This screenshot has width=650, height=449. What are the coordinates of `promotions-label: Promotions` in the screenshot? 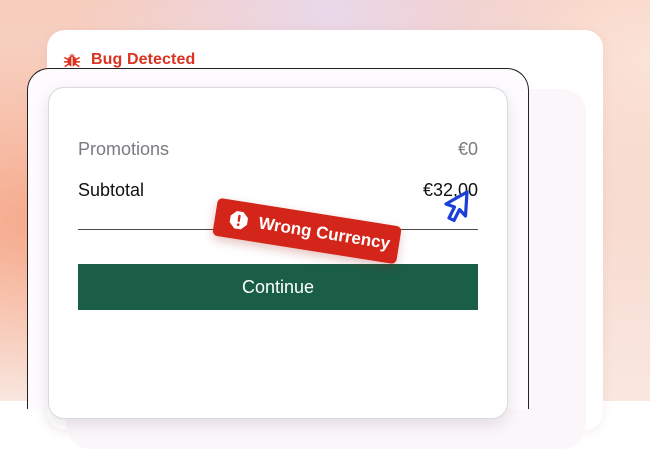 It's located at (124, 149).